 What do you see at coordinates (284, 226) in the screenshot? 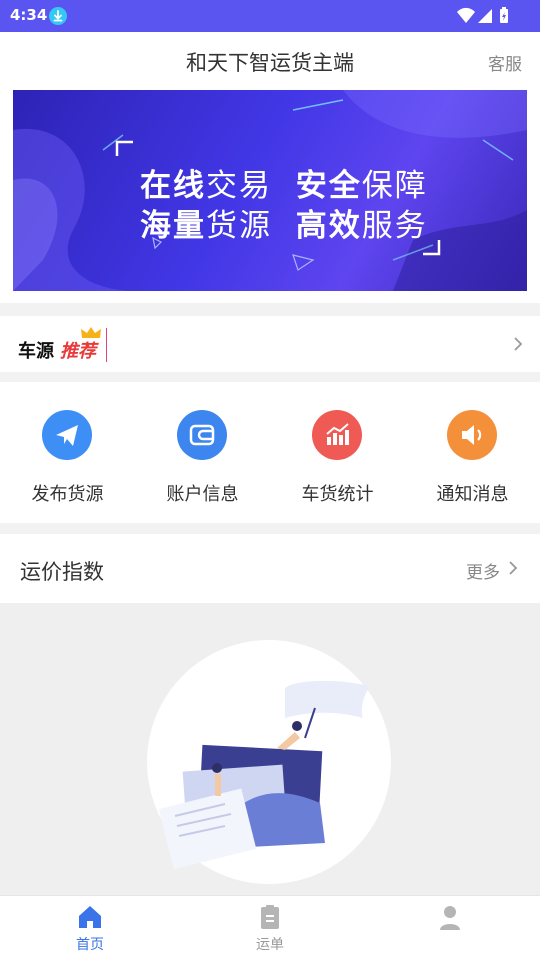
I see `banner-line-2: 海量货源 高效服务` at bounding box center [284, 226].